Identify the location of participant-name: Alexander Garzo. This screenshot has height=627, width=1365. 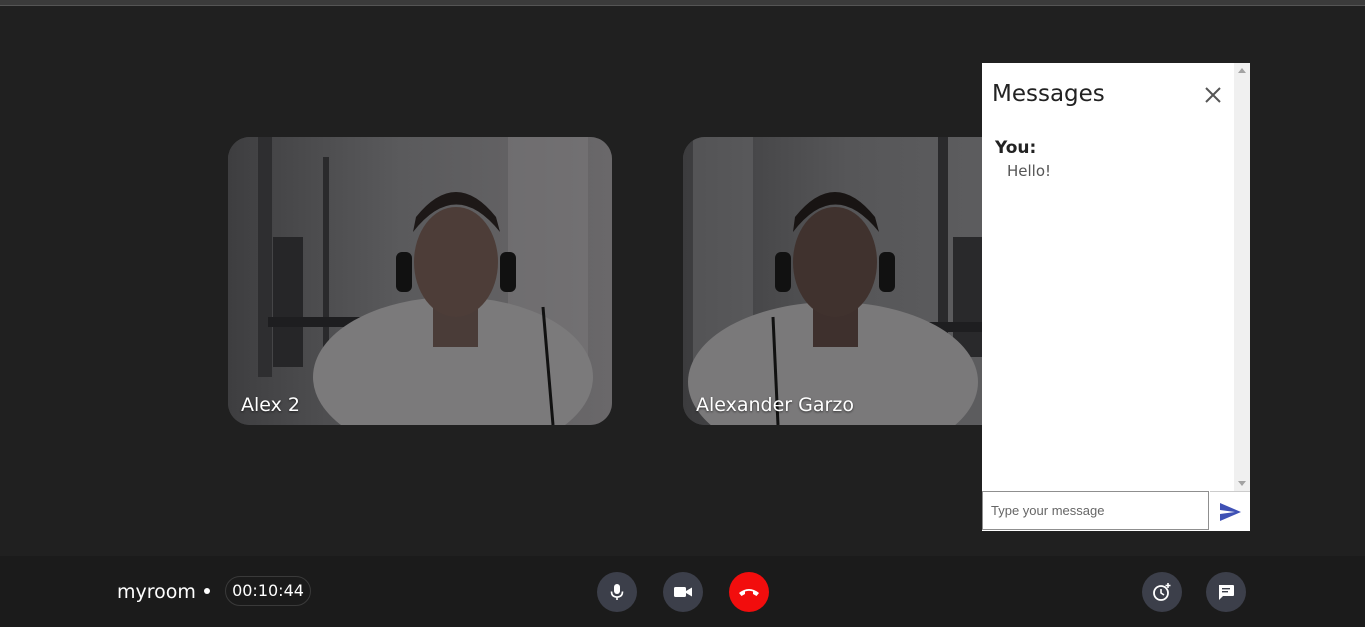
(775, 405).